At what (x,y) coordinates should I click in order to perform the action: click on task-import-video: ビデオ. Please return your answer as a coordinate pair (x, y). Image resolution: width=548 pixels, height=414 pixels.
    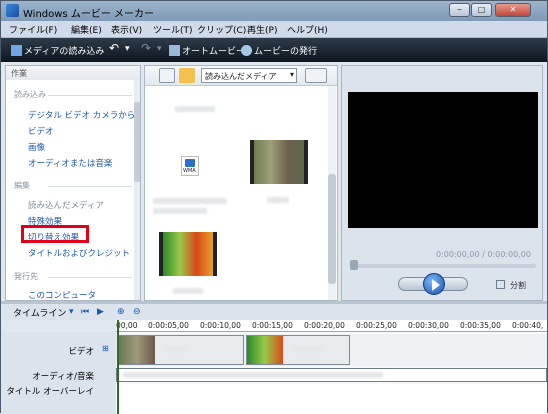
    Looking at the image, I should click on (41, 131).